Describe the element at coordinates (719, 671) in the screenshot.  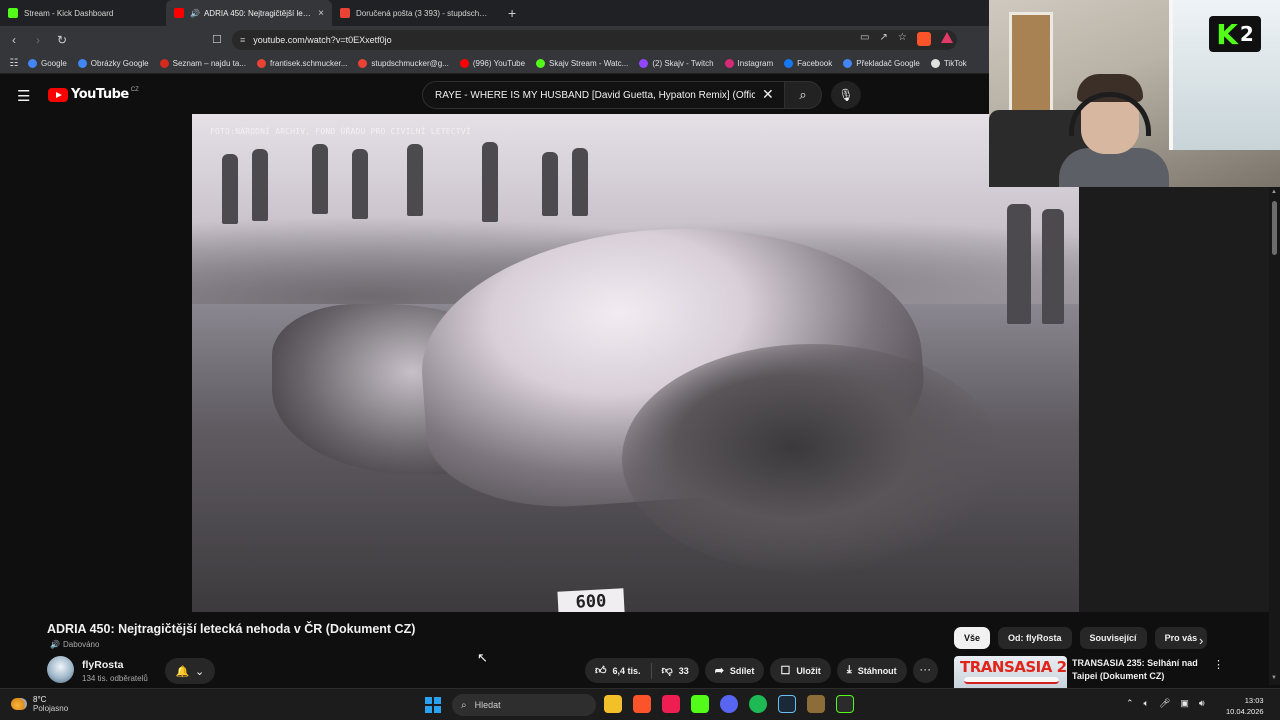
I see `share-arrow-icon: ➦` at that location.